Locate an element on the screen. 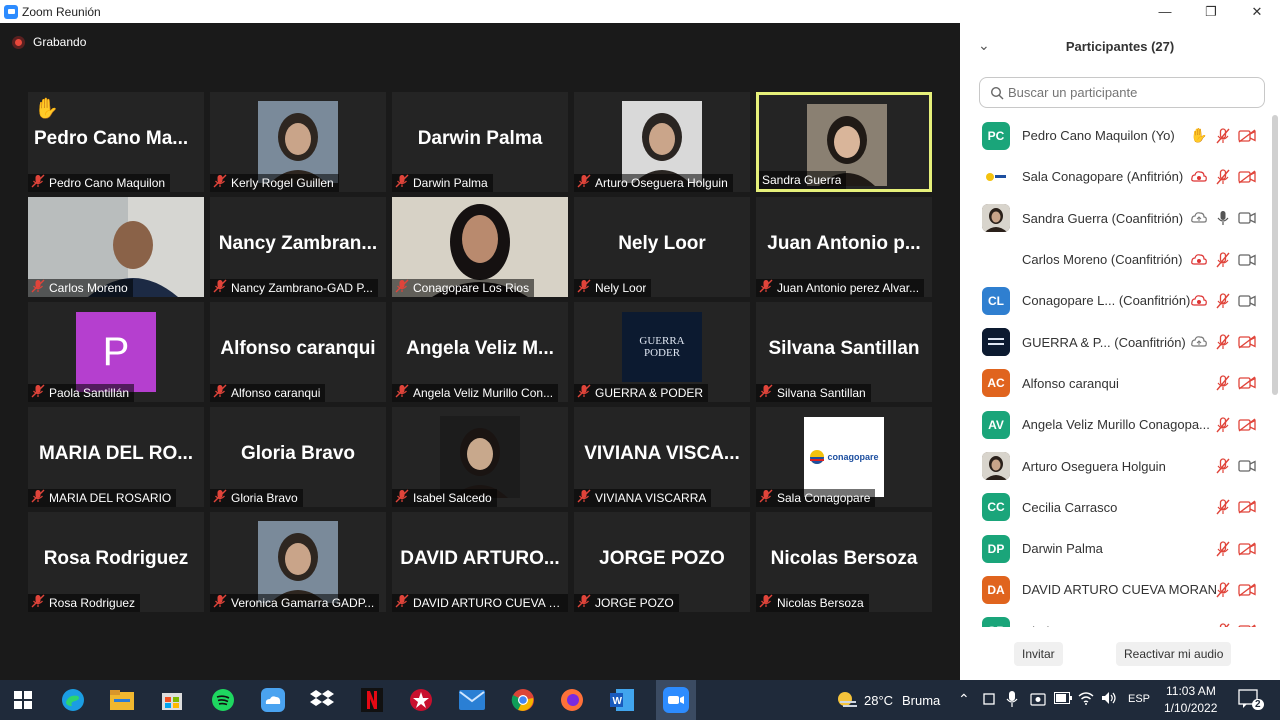 The height and width of the screenshot is (720, 1280). store-icon is located at coordinates (172, 700).